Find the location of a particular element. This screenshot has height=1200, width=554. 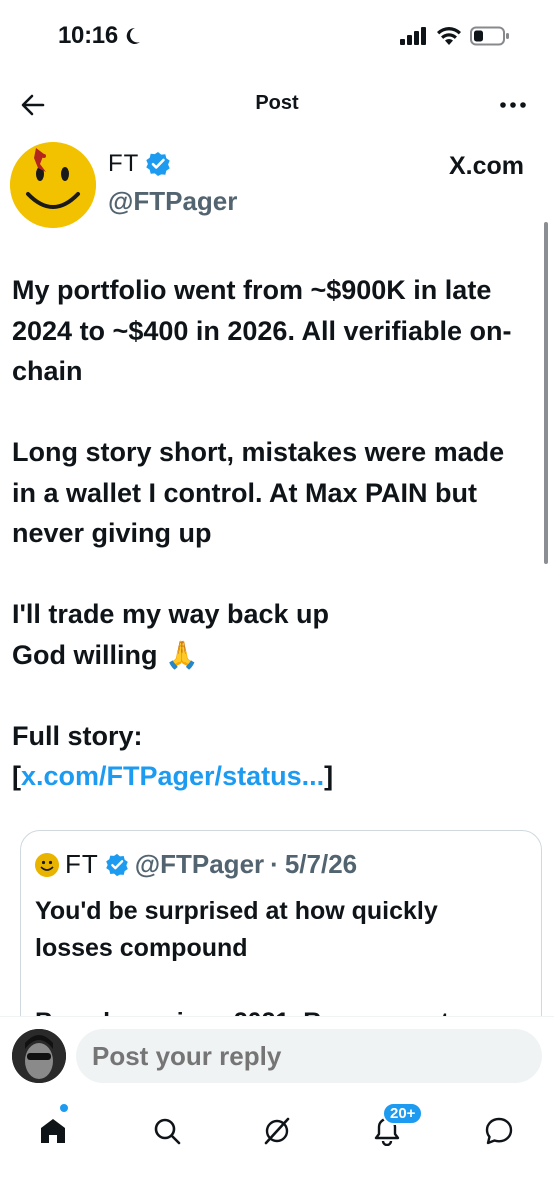

page-title: Post is located at coordinates (277, 103).